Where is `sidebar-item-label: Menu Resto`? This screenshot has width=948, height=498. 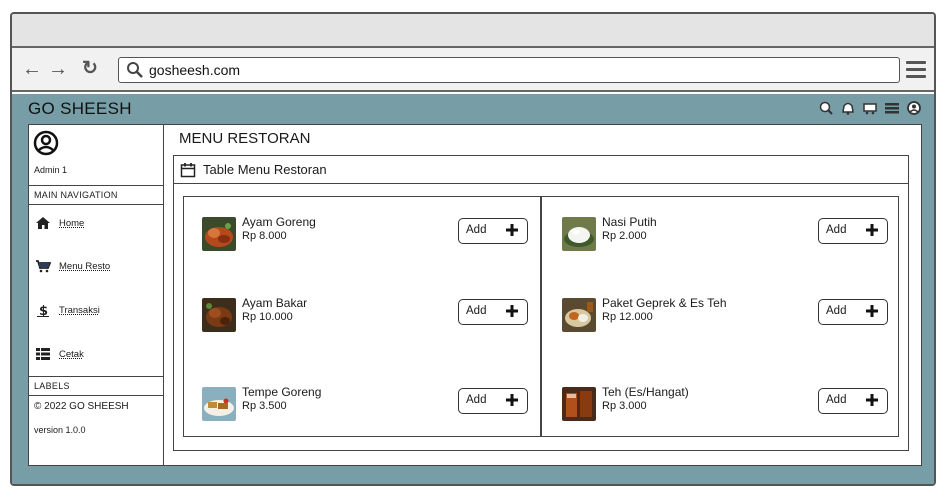 sidebar-item-label: Menu Resto is located at coordinates (85, 266).